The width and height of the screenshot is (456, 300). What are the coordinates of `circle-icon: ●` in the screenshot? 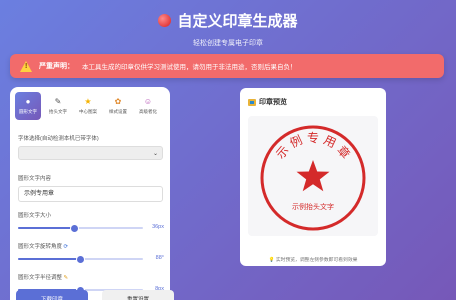 It's located at (28, 101).